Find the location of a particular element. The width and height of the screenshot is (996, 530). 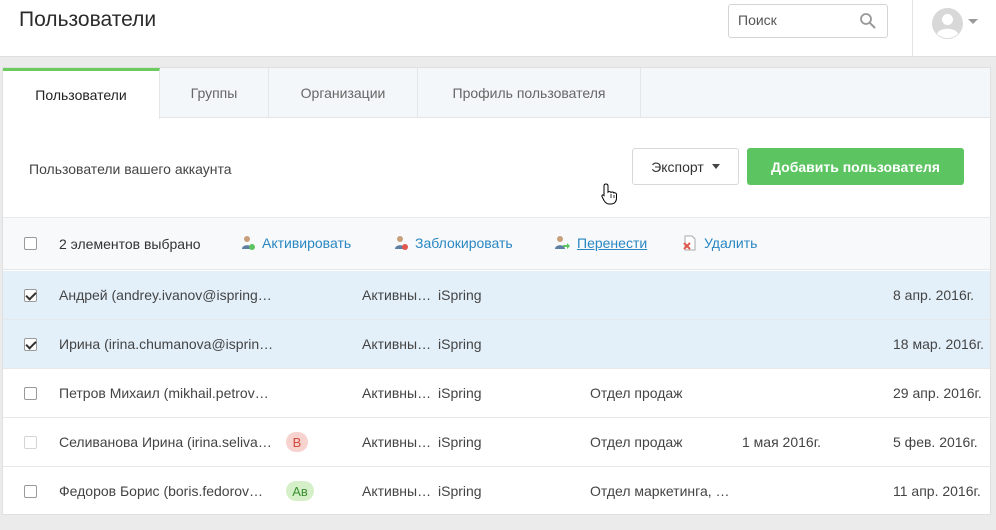

search-icon is located at coordinates (868, 21).